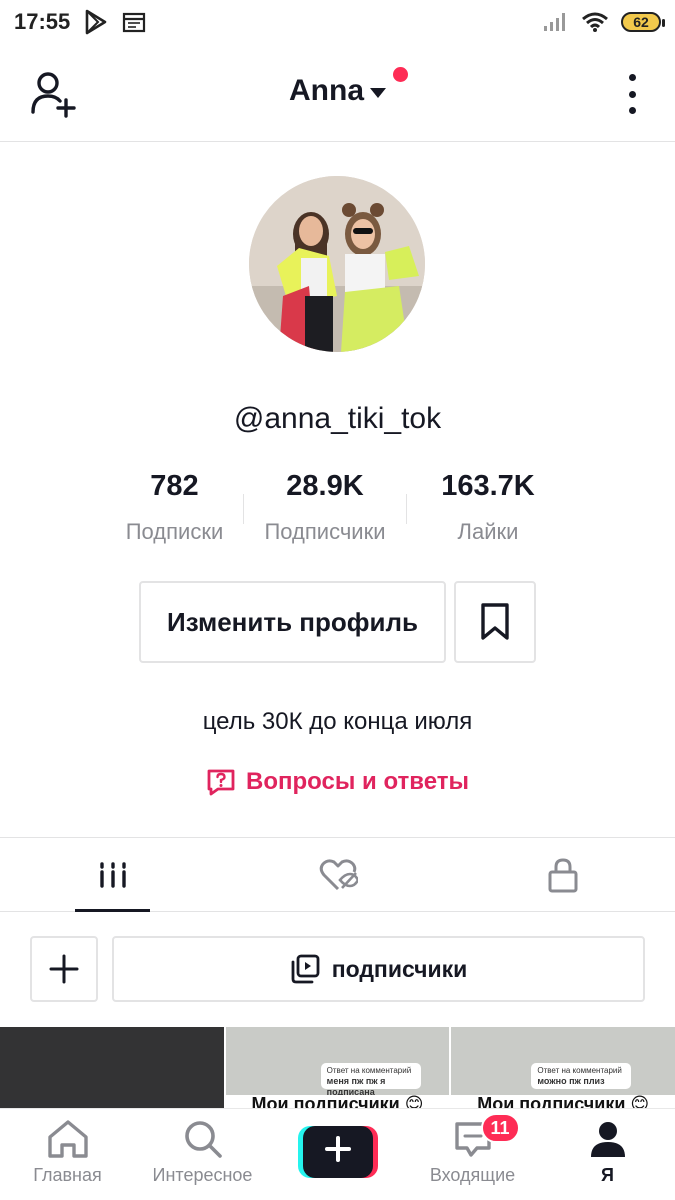 The image size is (675, 1200). I want to click on bookmark-icon, so click(495, 621).